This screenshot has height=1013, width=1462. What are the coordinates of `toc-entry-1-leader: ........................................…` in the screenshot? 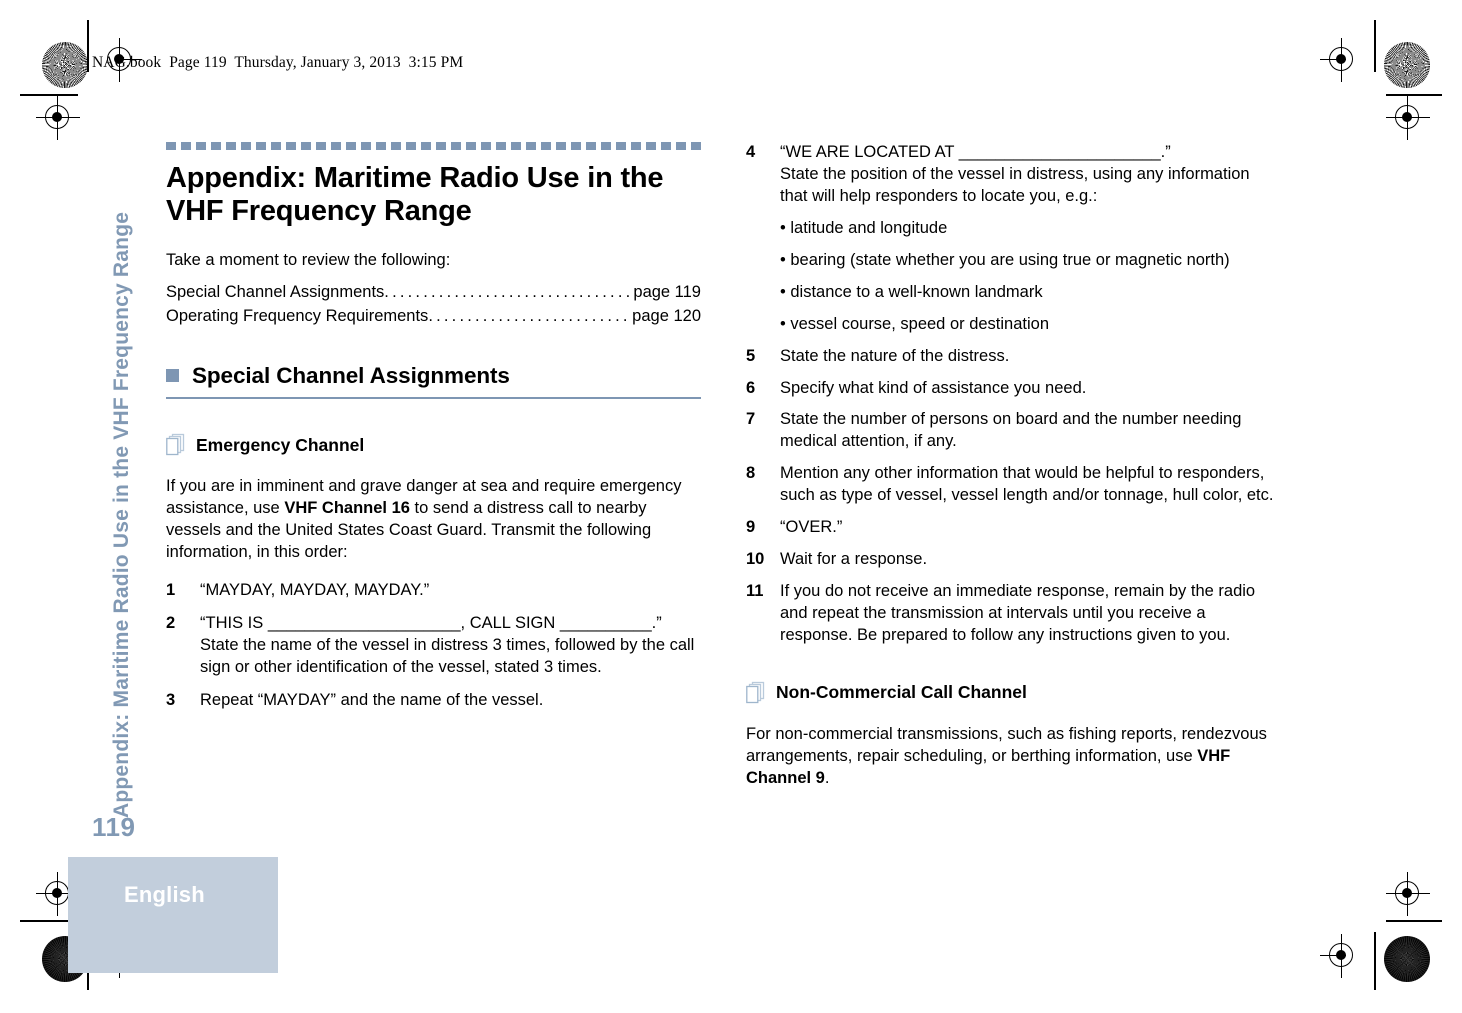 It's located at (507, 292).